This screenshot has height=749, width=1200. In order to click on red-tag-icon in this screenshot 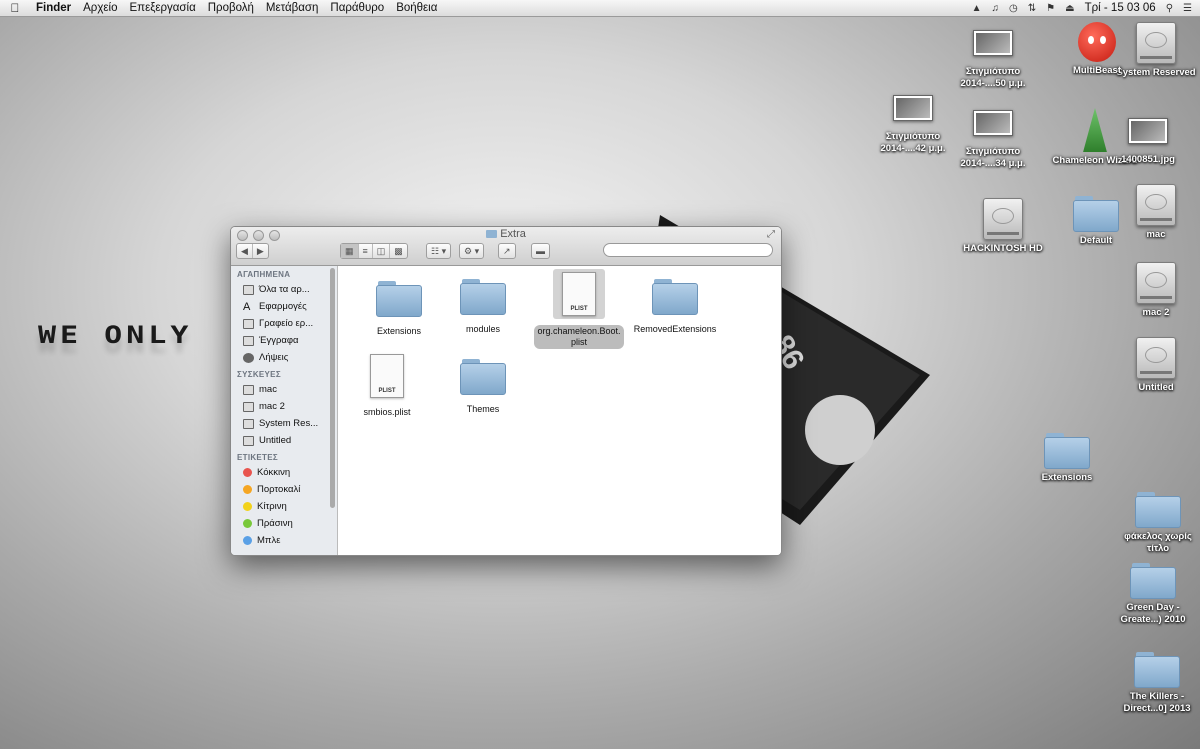, I will do `click(247, 472)`.